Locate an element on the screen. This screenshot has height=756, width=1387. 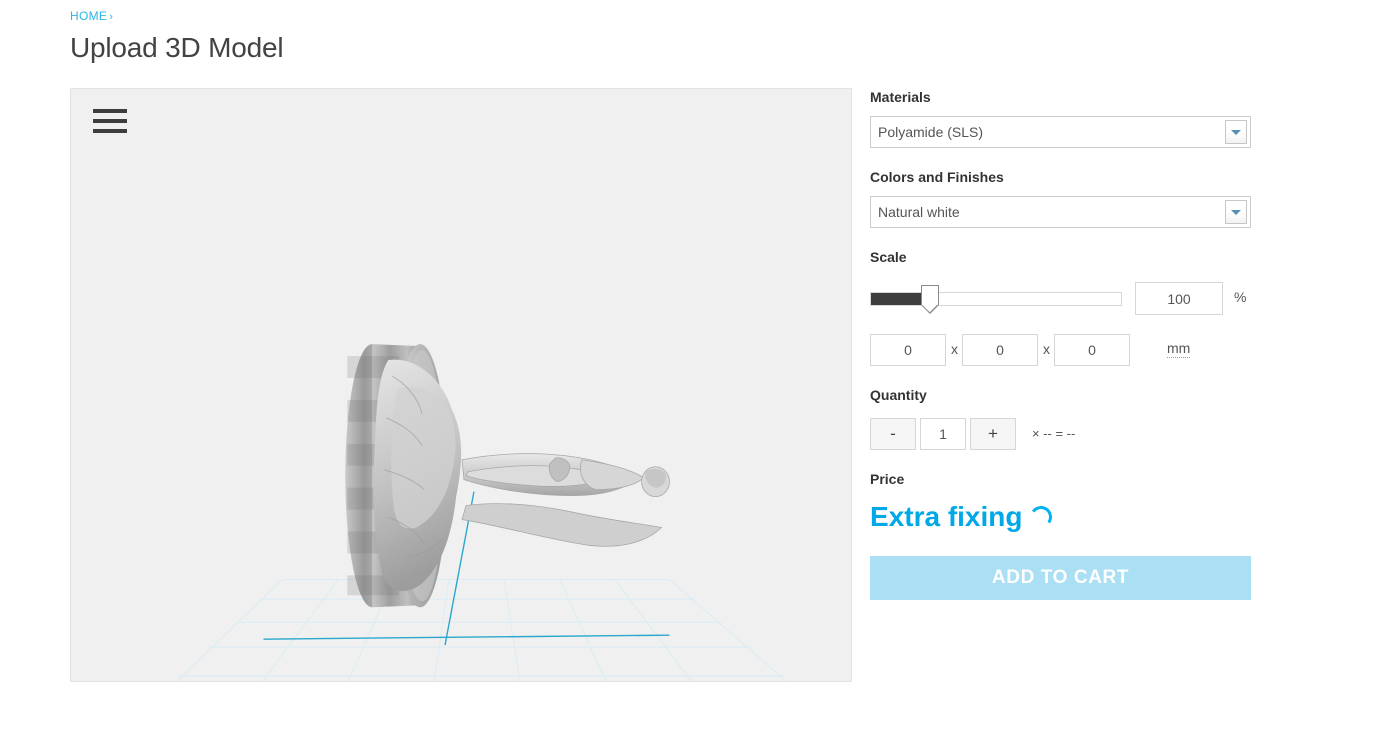
add-to-cart-button: ADD TO CART is located at coordinates (1060, 578).